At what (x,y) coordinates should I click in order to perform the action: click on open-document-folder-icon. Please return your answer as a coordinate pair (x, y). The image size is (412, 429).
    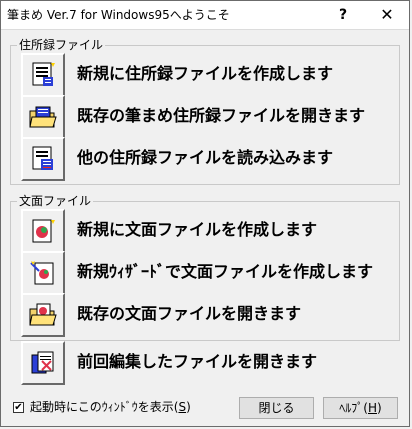
    Looking at the image, I should click on (43, 314).